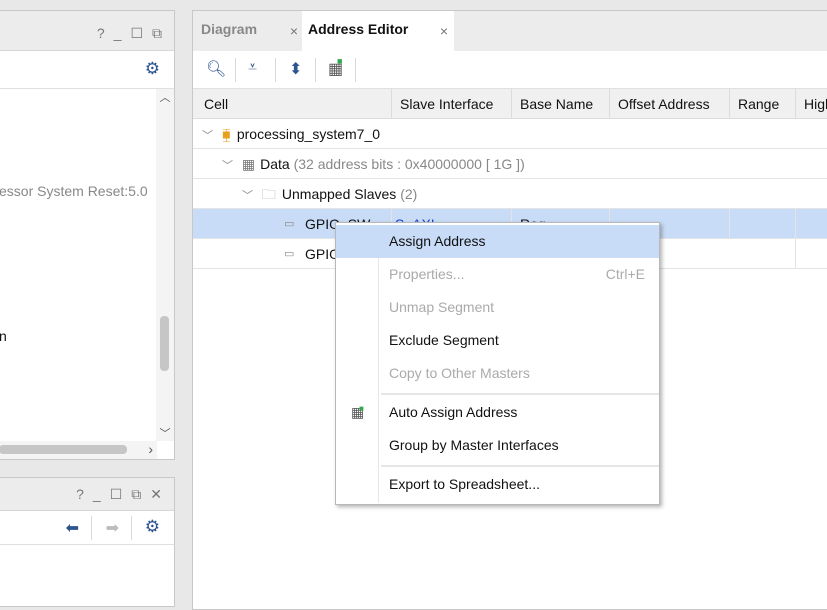 This screenshot has width=827, height=610. I want to click on segment-icon: ▭, so click(289, 254).